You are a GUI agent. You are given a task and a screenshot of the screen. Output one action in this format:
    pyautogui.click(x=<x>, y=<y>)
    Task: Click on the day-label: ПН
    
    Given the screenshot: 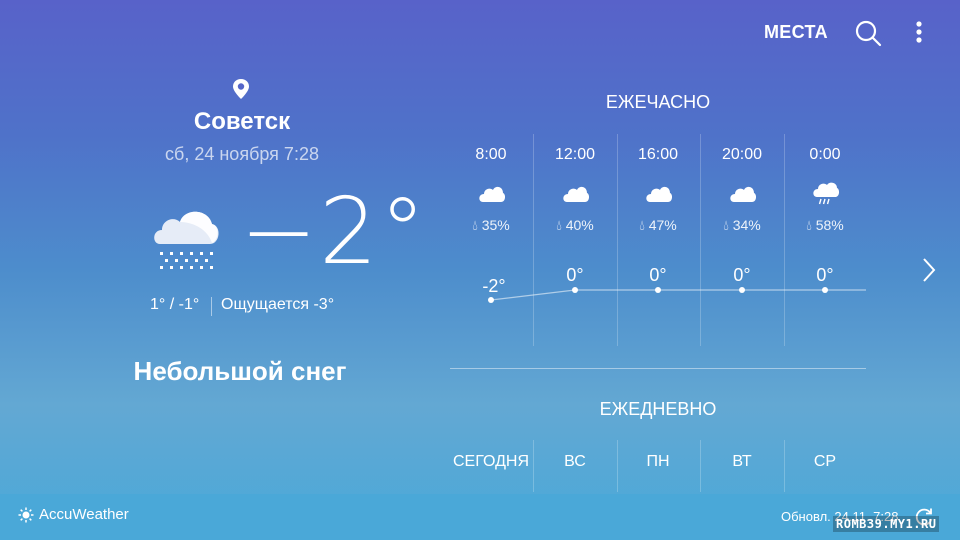 What is the action you would take?
    pyautogui.click(x=658, y=462)
    